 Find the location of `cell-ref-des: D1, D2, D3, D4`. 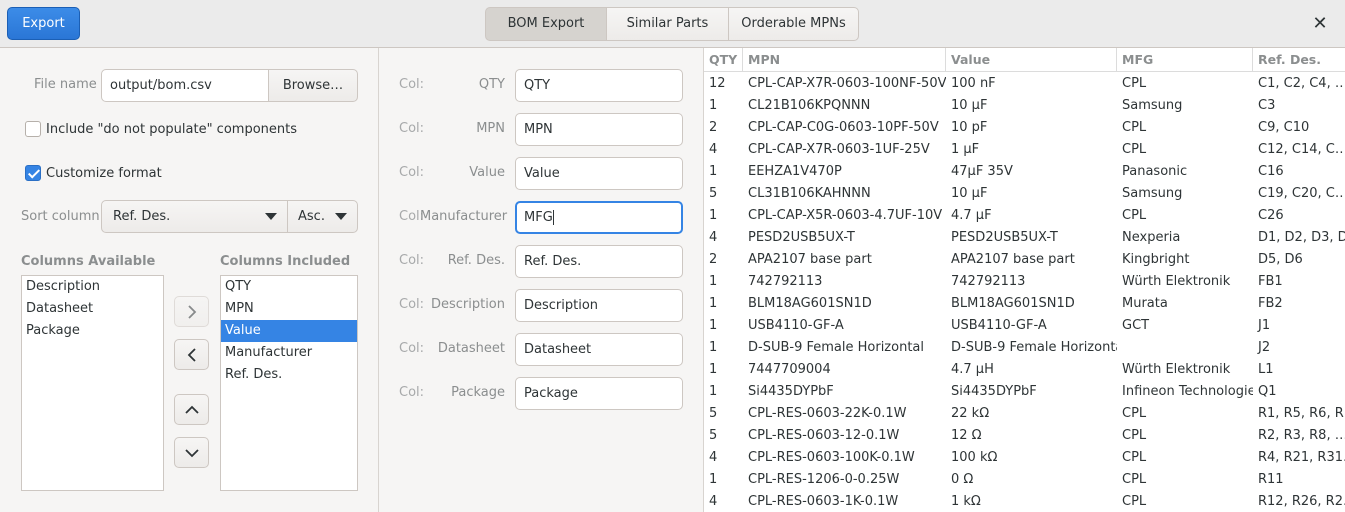

cell-ref-des: D1, D2, D3, D4 is located at coordinates (1301, 237).